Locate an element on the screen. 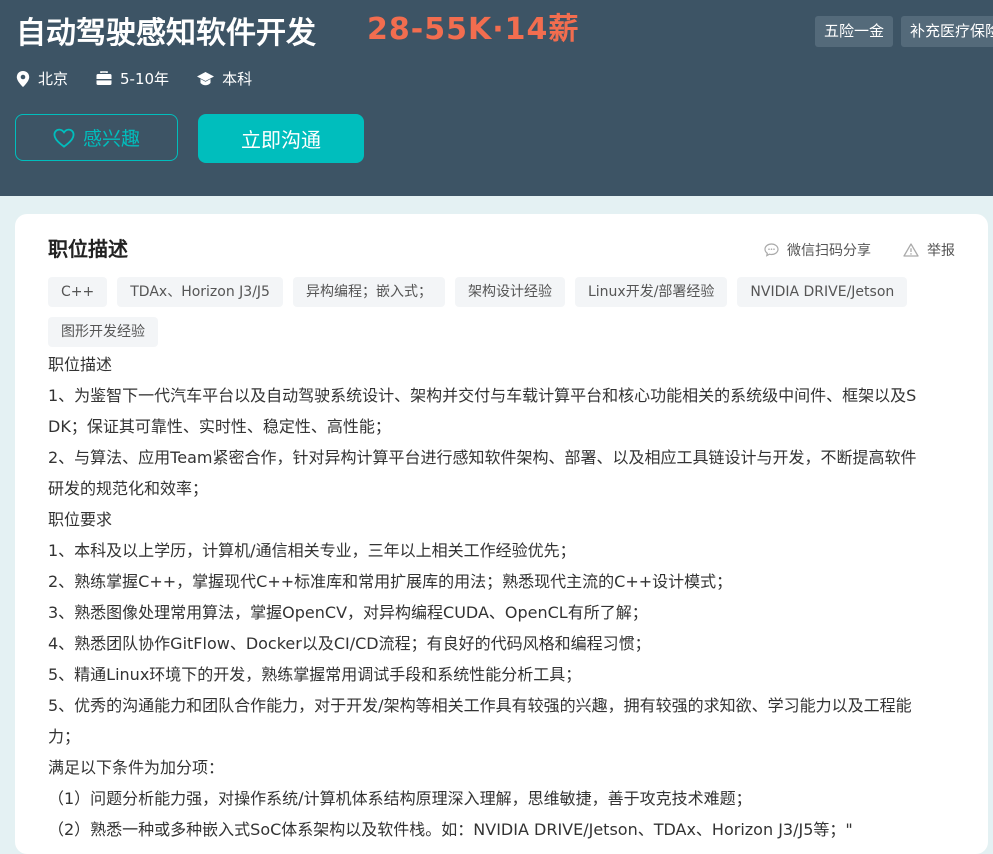 Image resolution: width=993 pixels, height=854 pixels. chat-bubble-icon is located at coordinates (771, 250).